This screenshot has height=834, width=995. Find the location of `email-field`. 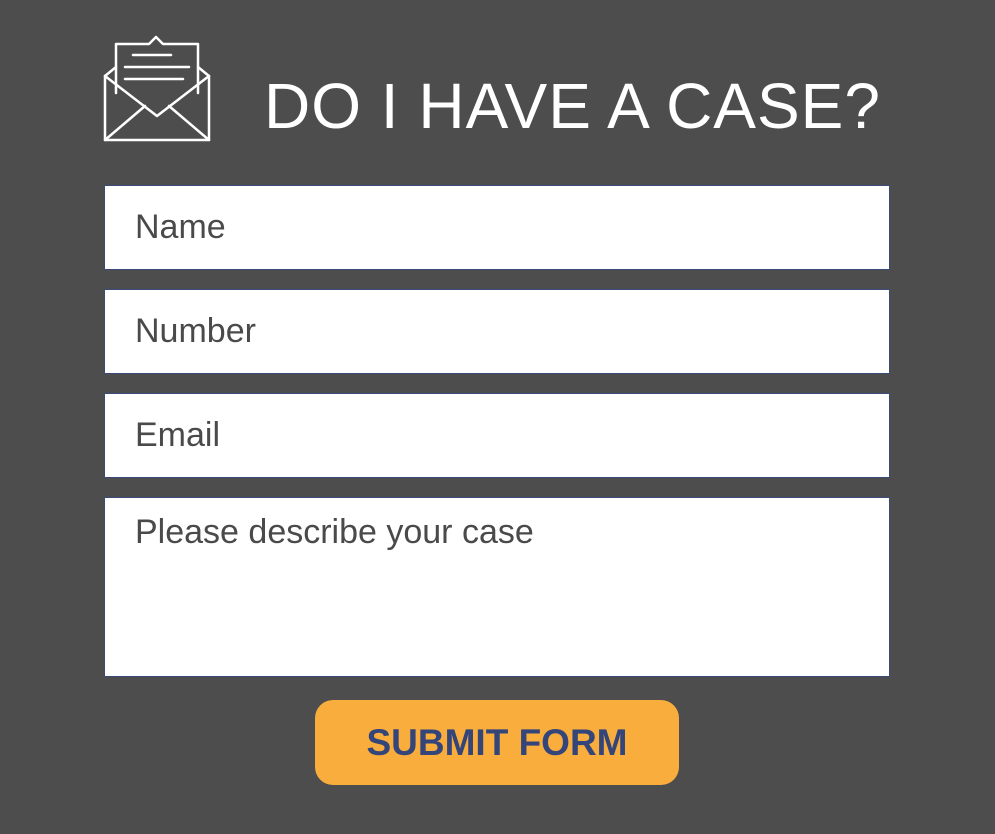

email-field is located at coordinates (497, 435).